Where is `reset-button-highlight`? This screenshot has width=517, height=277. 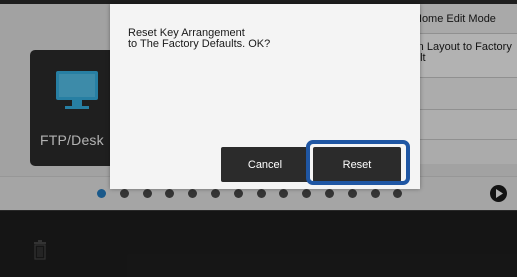
reset-button-highlight is located at coordinates (358, 162).